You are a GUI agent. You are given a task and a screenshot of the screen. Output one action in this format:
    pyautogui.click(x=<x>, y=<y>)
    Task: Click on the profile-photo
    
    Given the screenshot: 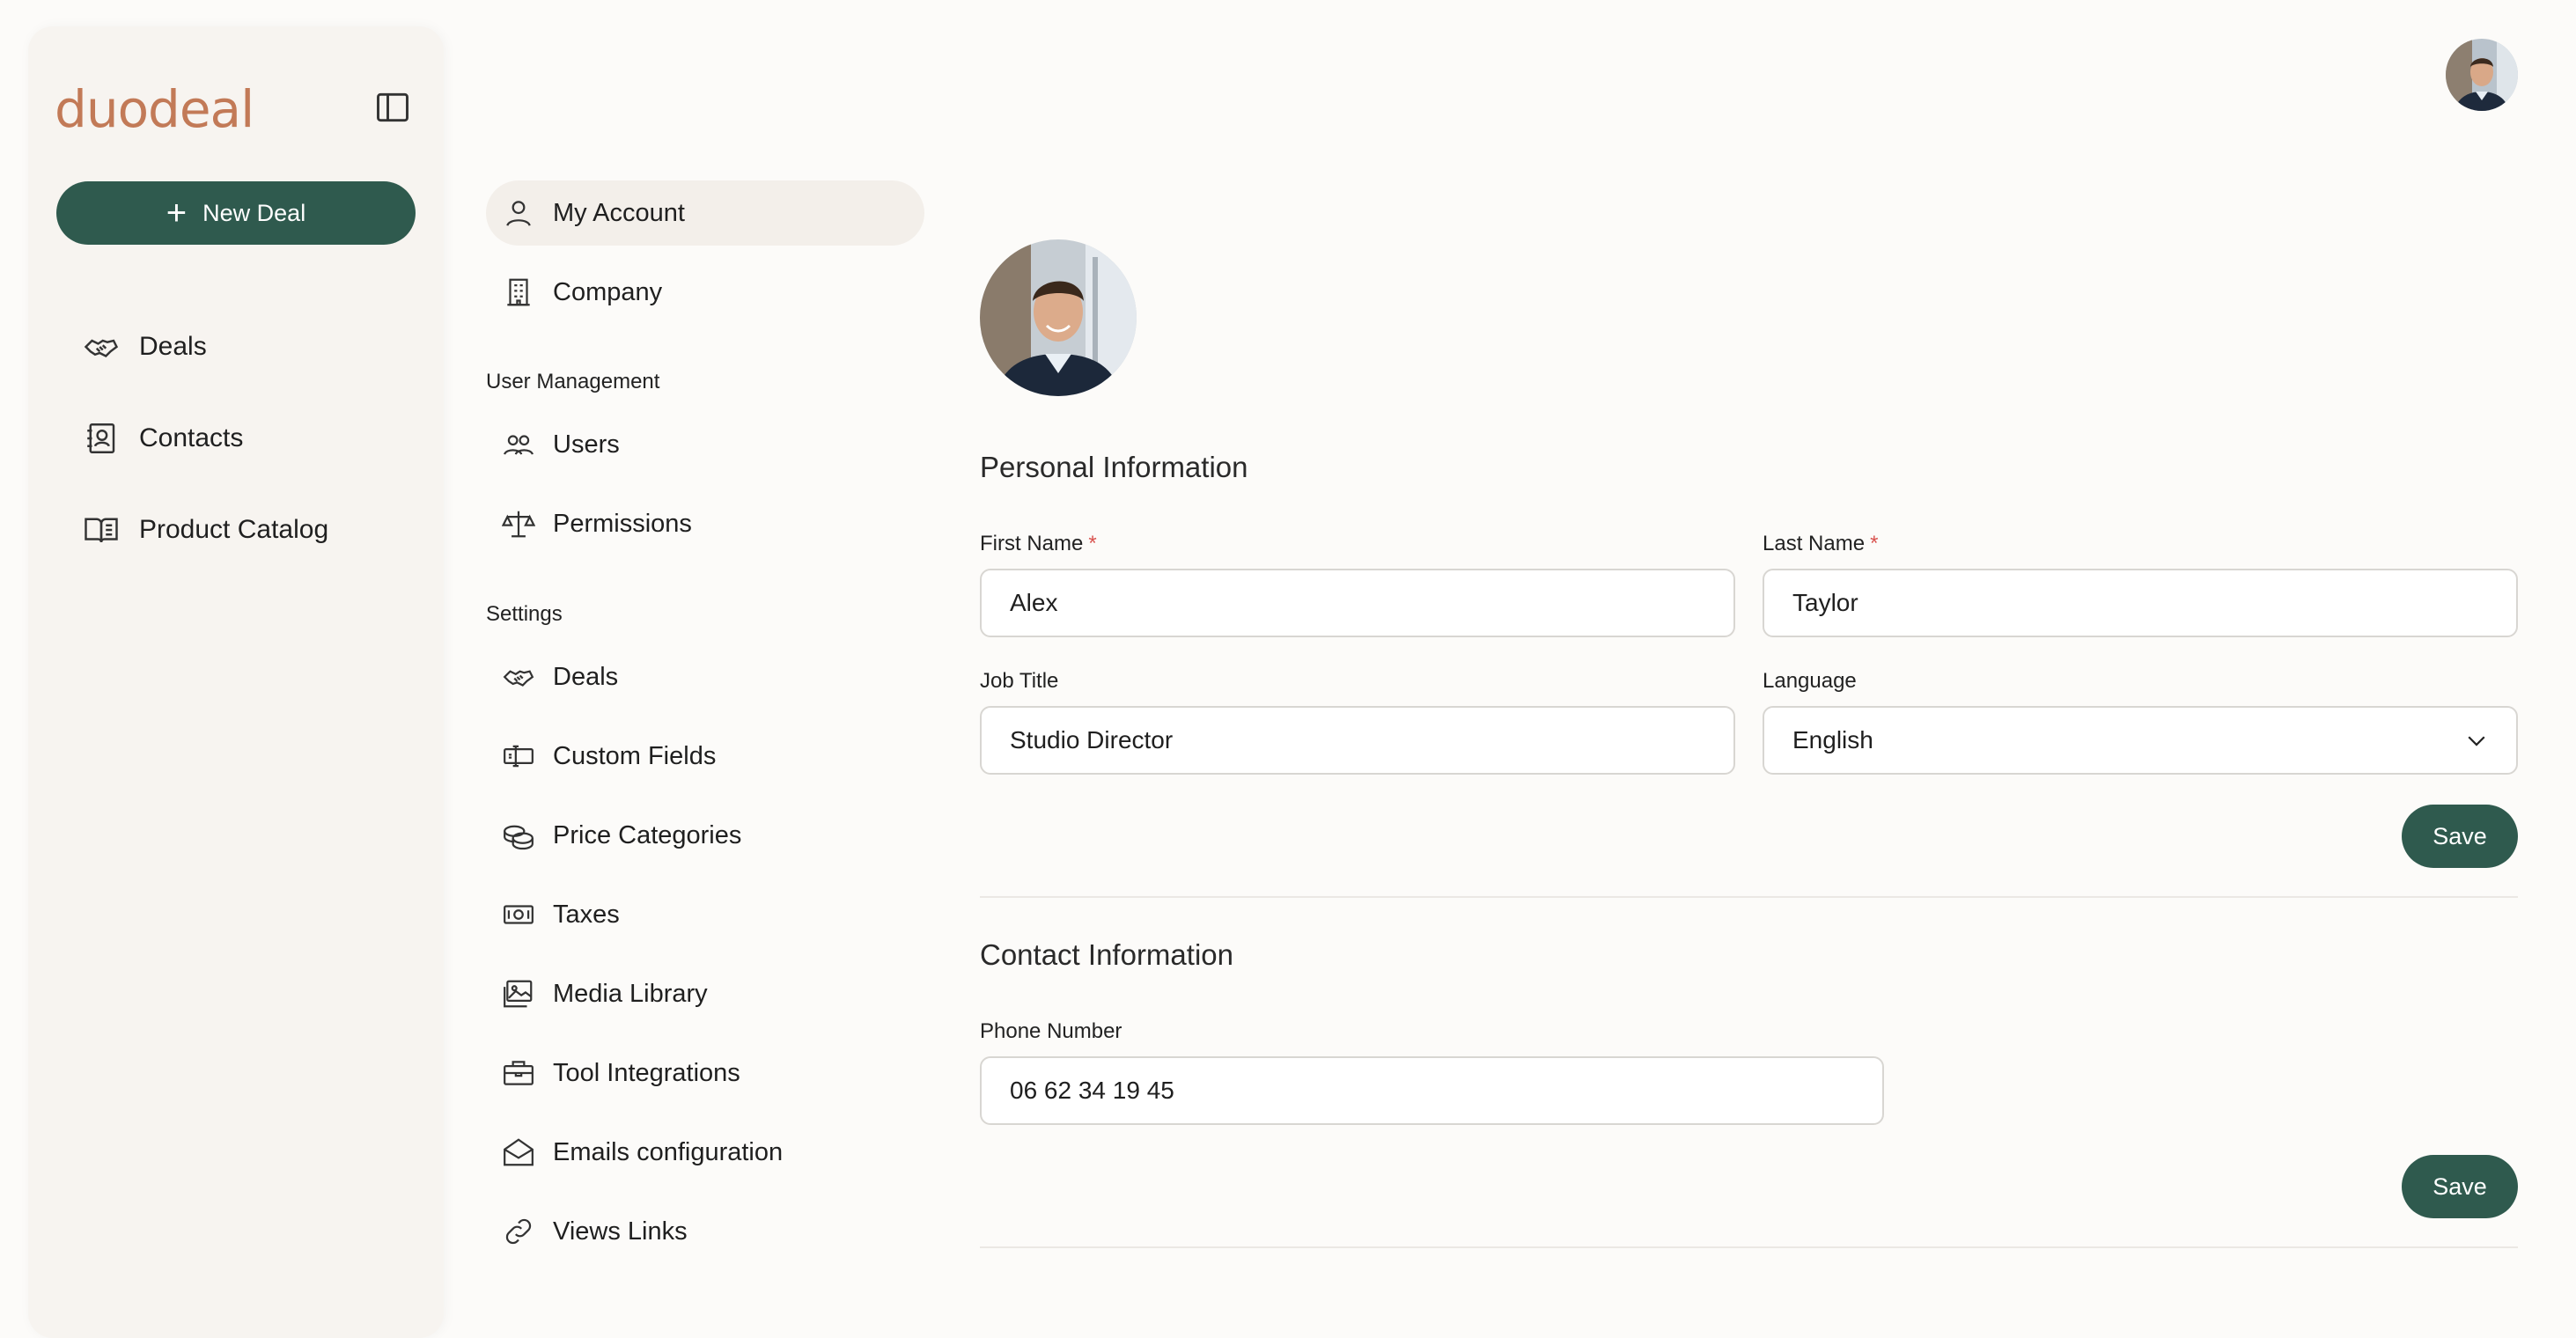 What is the action you would take?
    pyautogui.click(x=1058, y=317)
    